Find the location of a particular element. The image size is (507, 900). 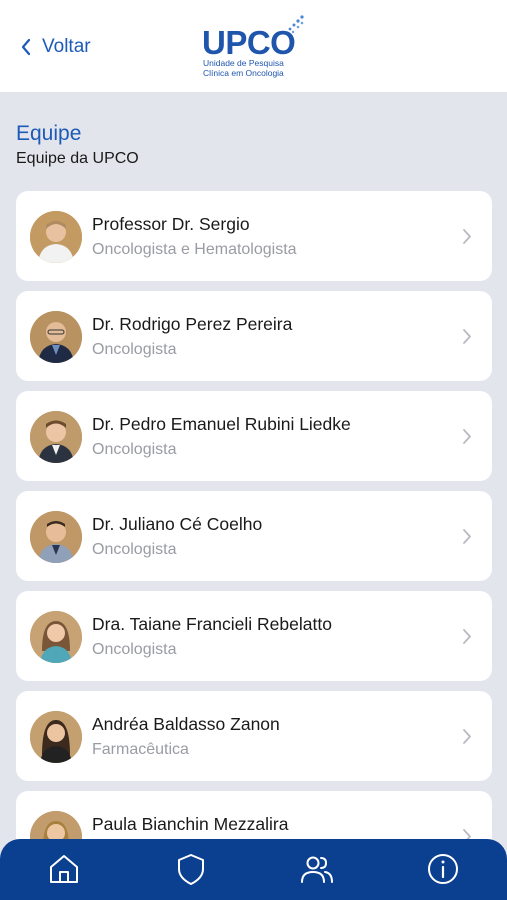

tab-shield is located at coordinates (191, 869).